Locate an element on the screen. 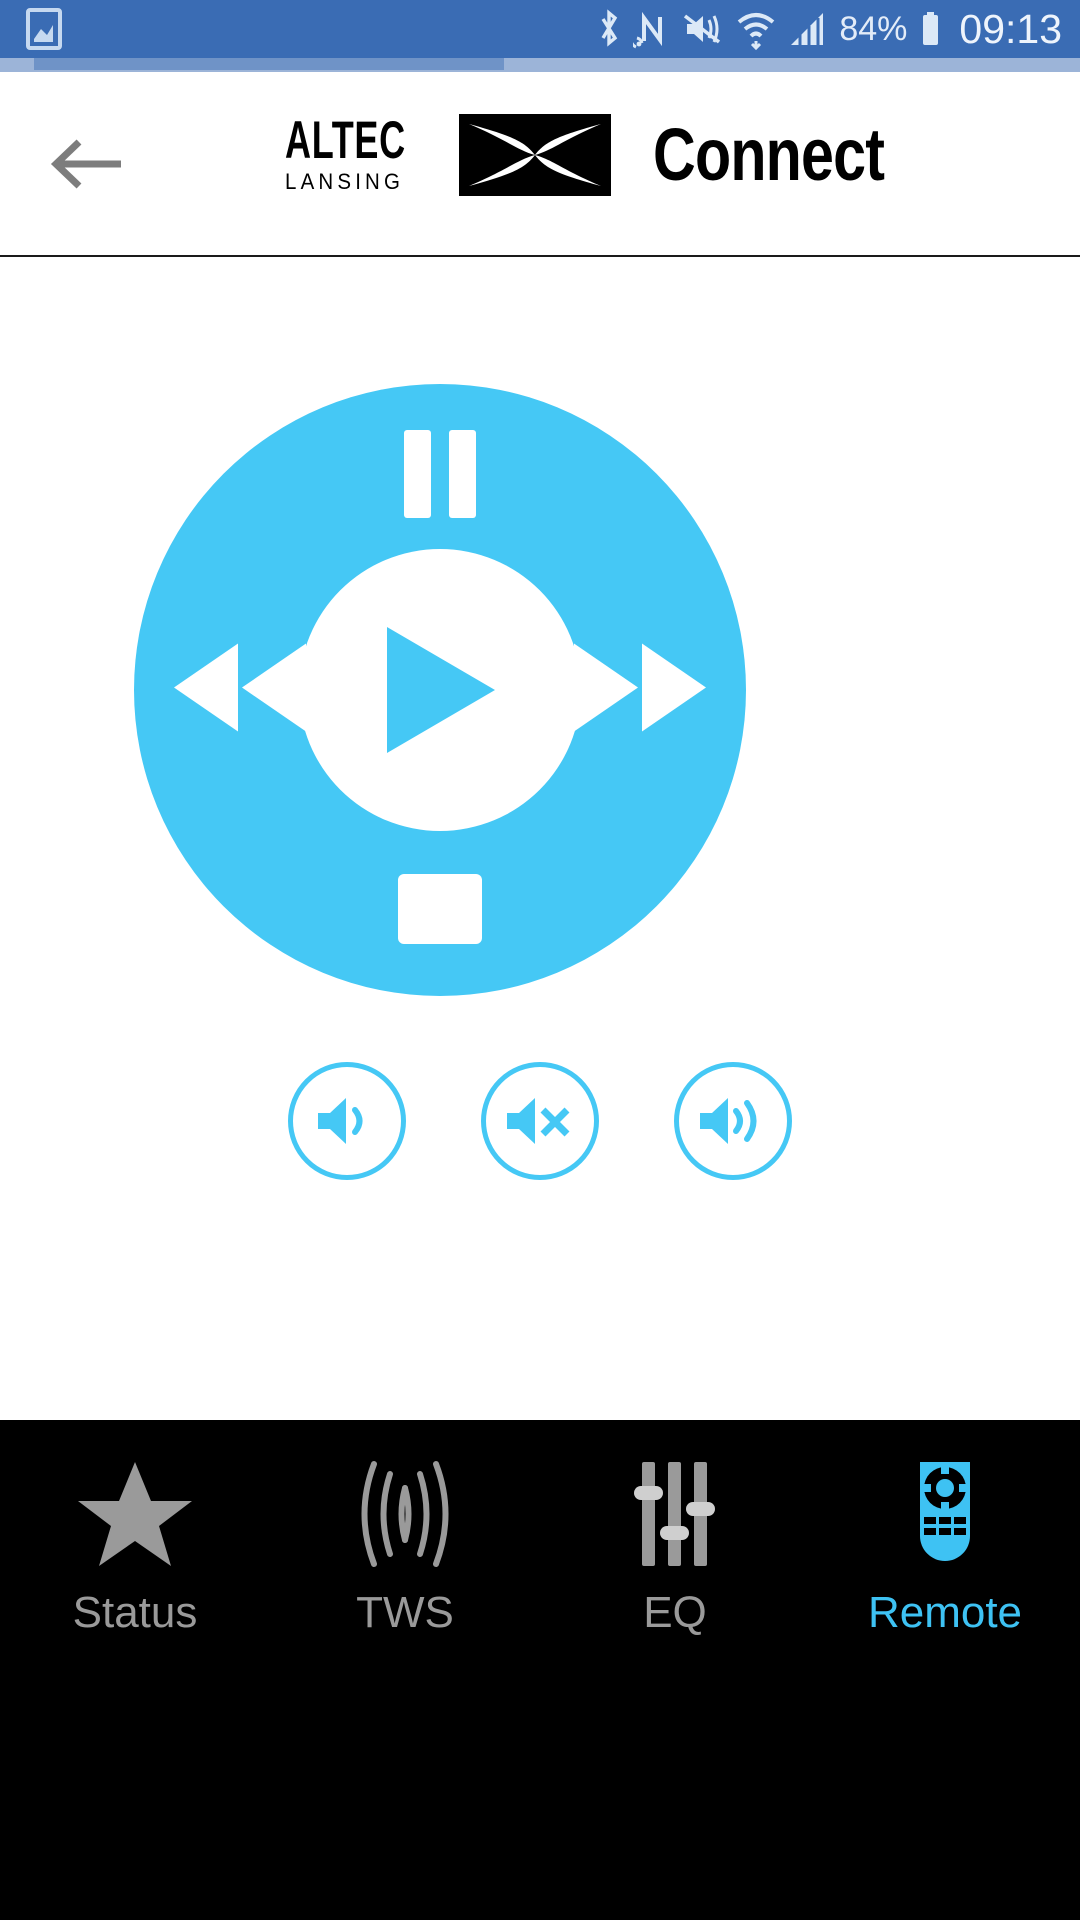 This screenshot has width=1080, height=1920. wifi-icon is located at coordinates (756, 32).